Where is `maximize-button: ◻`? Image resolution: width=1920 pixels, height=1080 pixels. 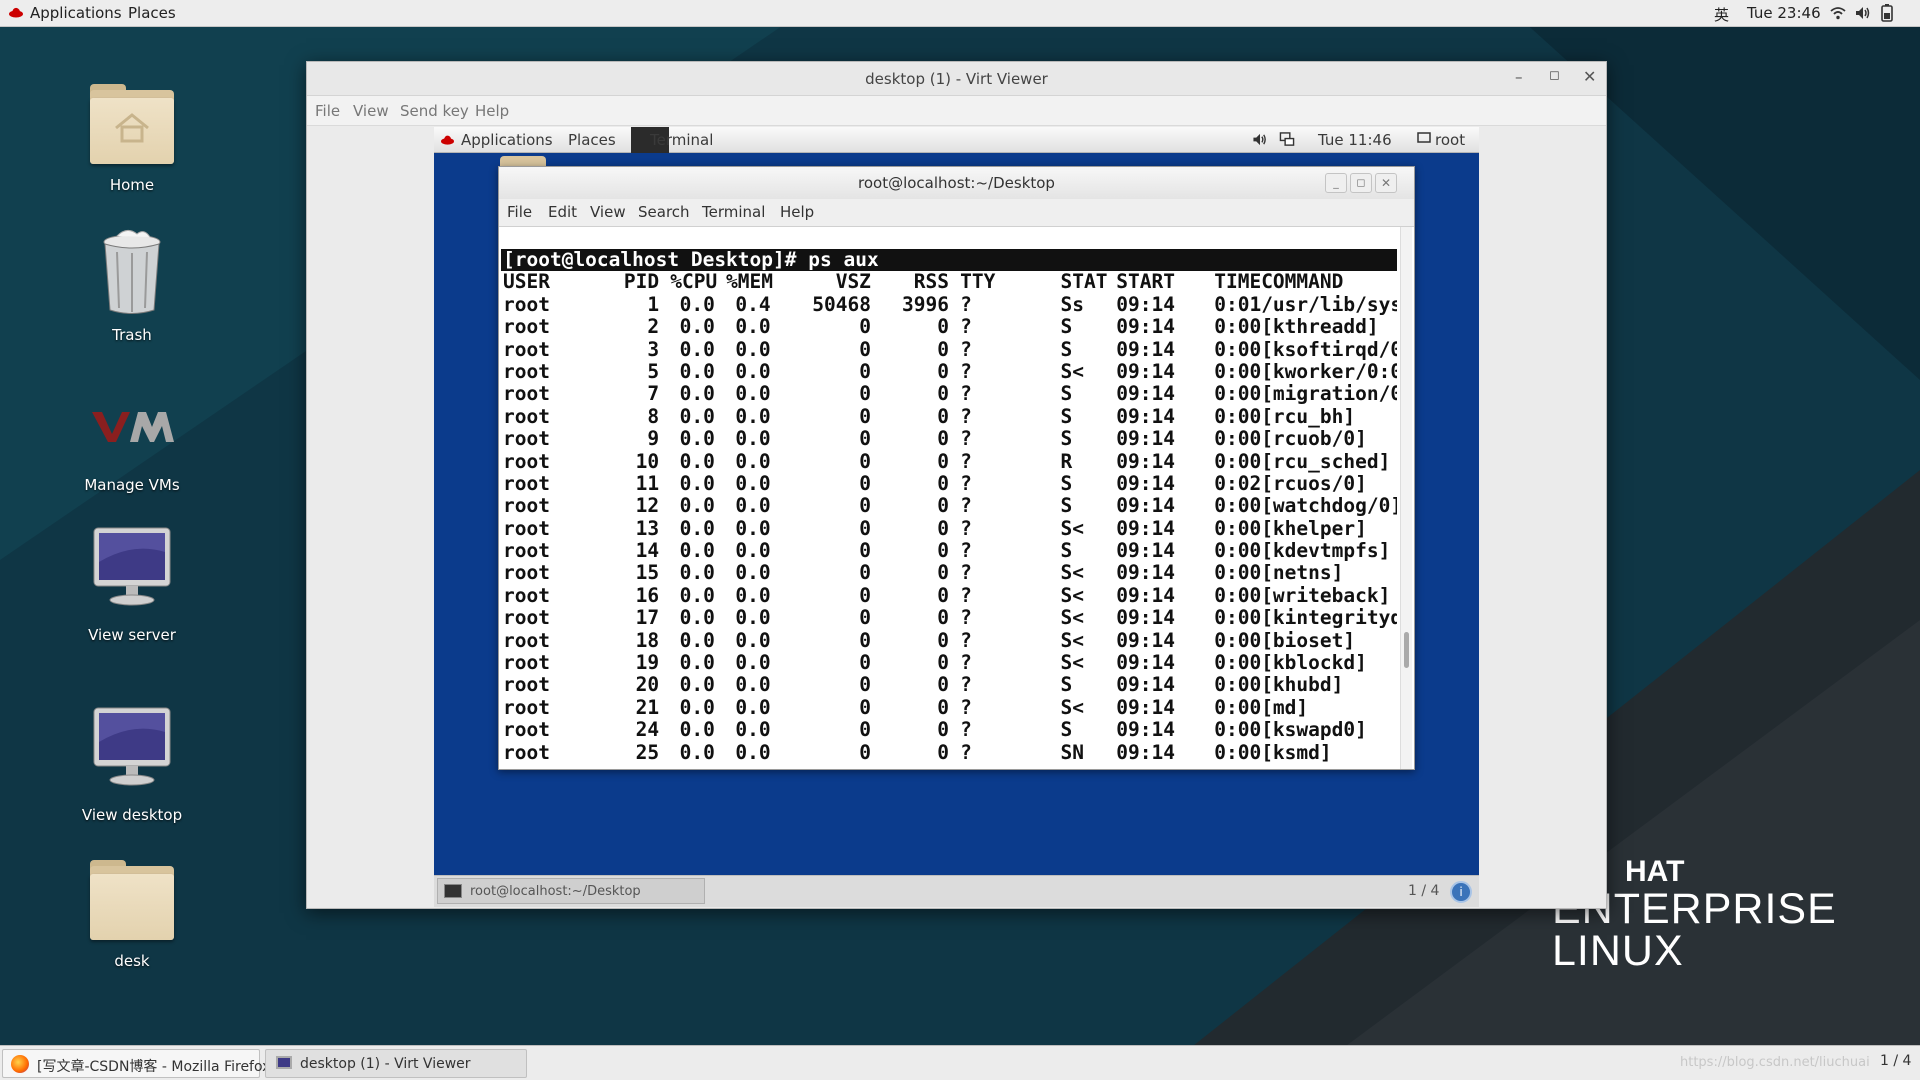 maximize-button: ◻ is located at coordinates (1554, 75).